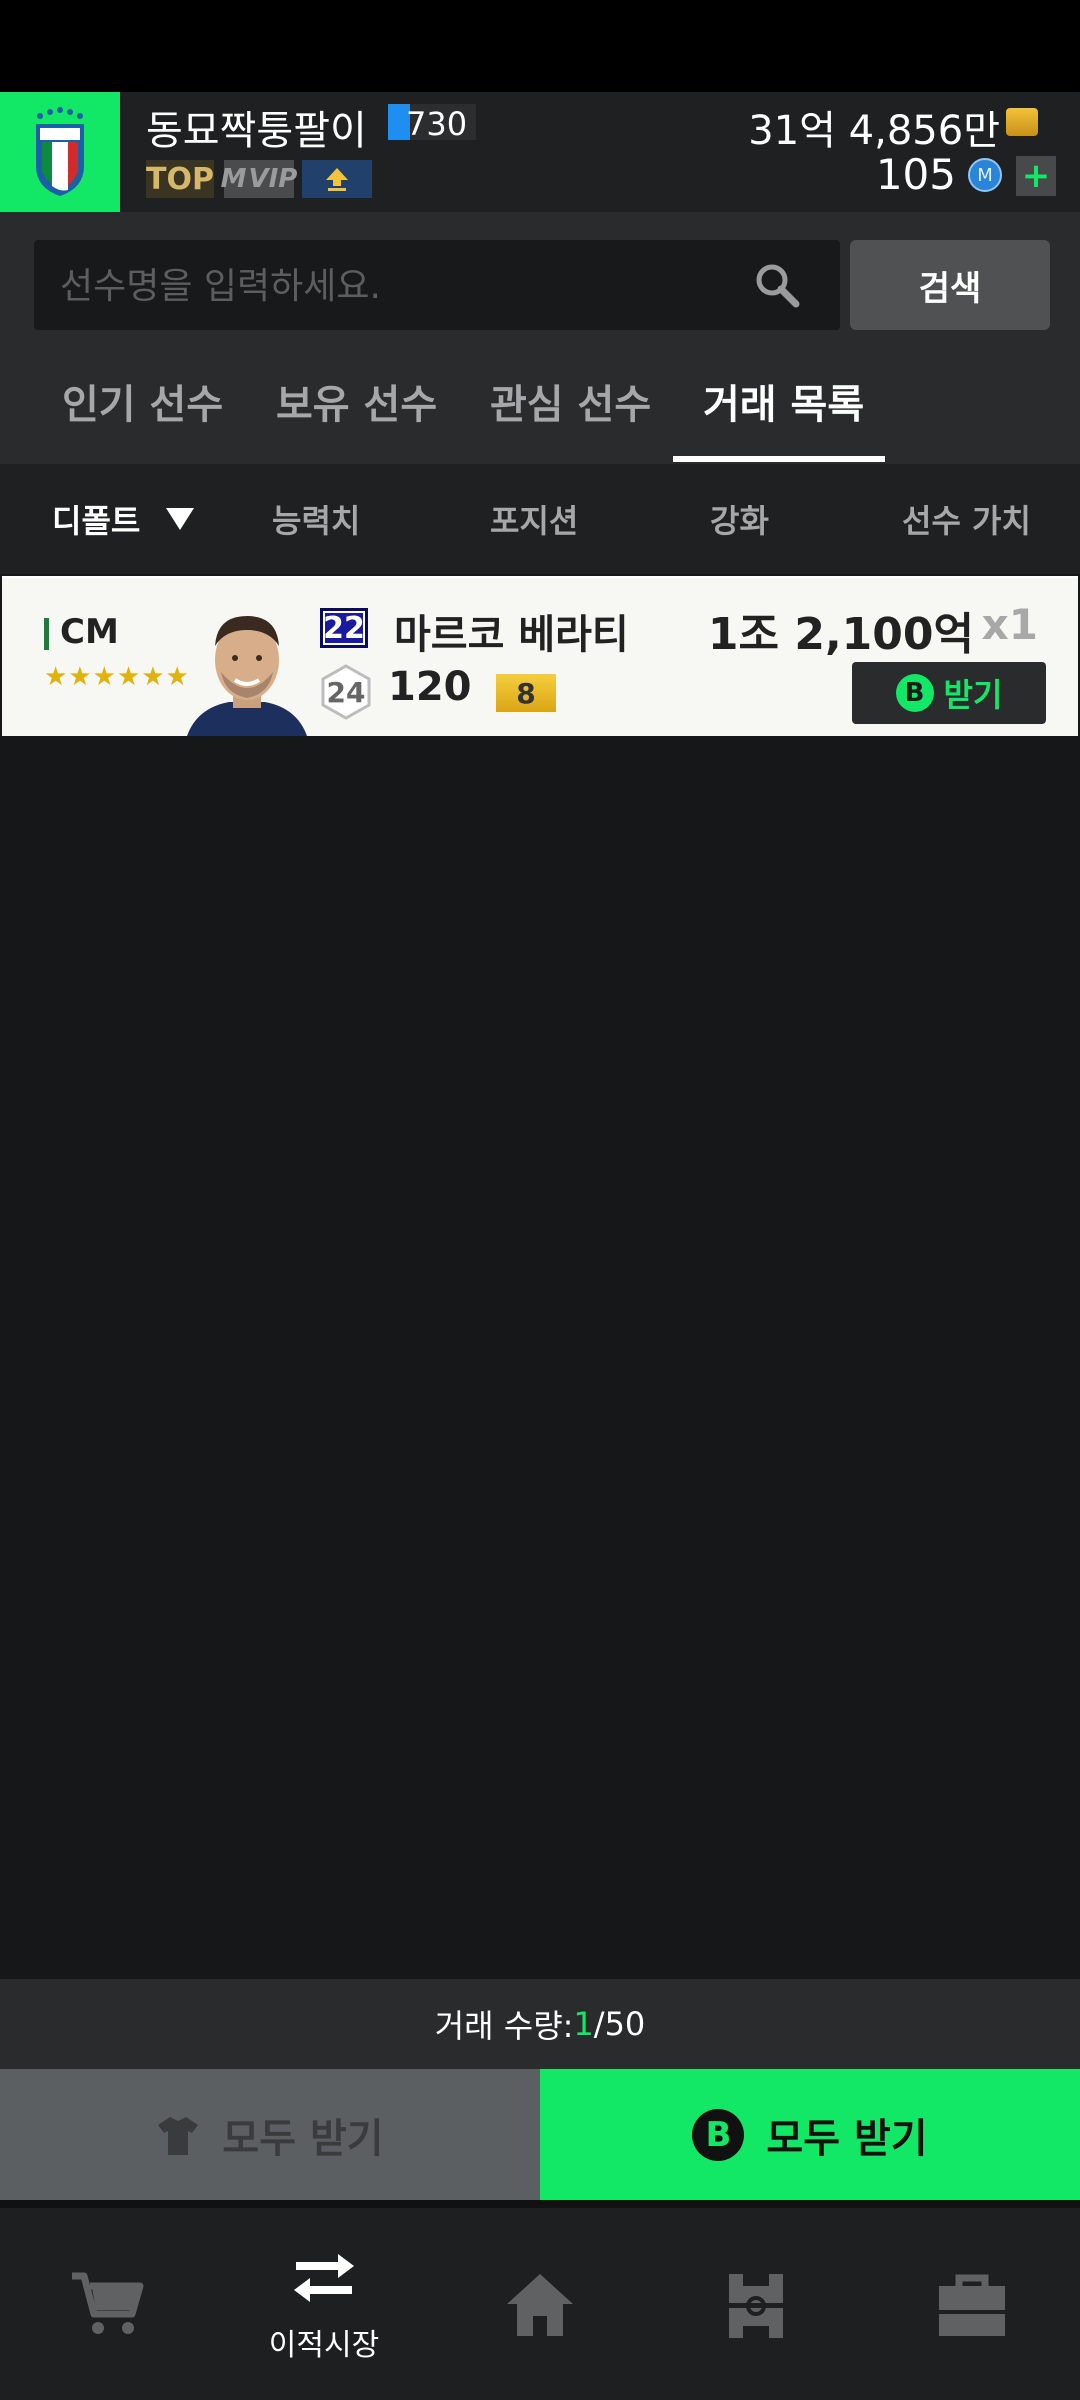 This screenshot has width=1080, height=2400. I want to click on add-mc-button: +, so click(1036, 176).